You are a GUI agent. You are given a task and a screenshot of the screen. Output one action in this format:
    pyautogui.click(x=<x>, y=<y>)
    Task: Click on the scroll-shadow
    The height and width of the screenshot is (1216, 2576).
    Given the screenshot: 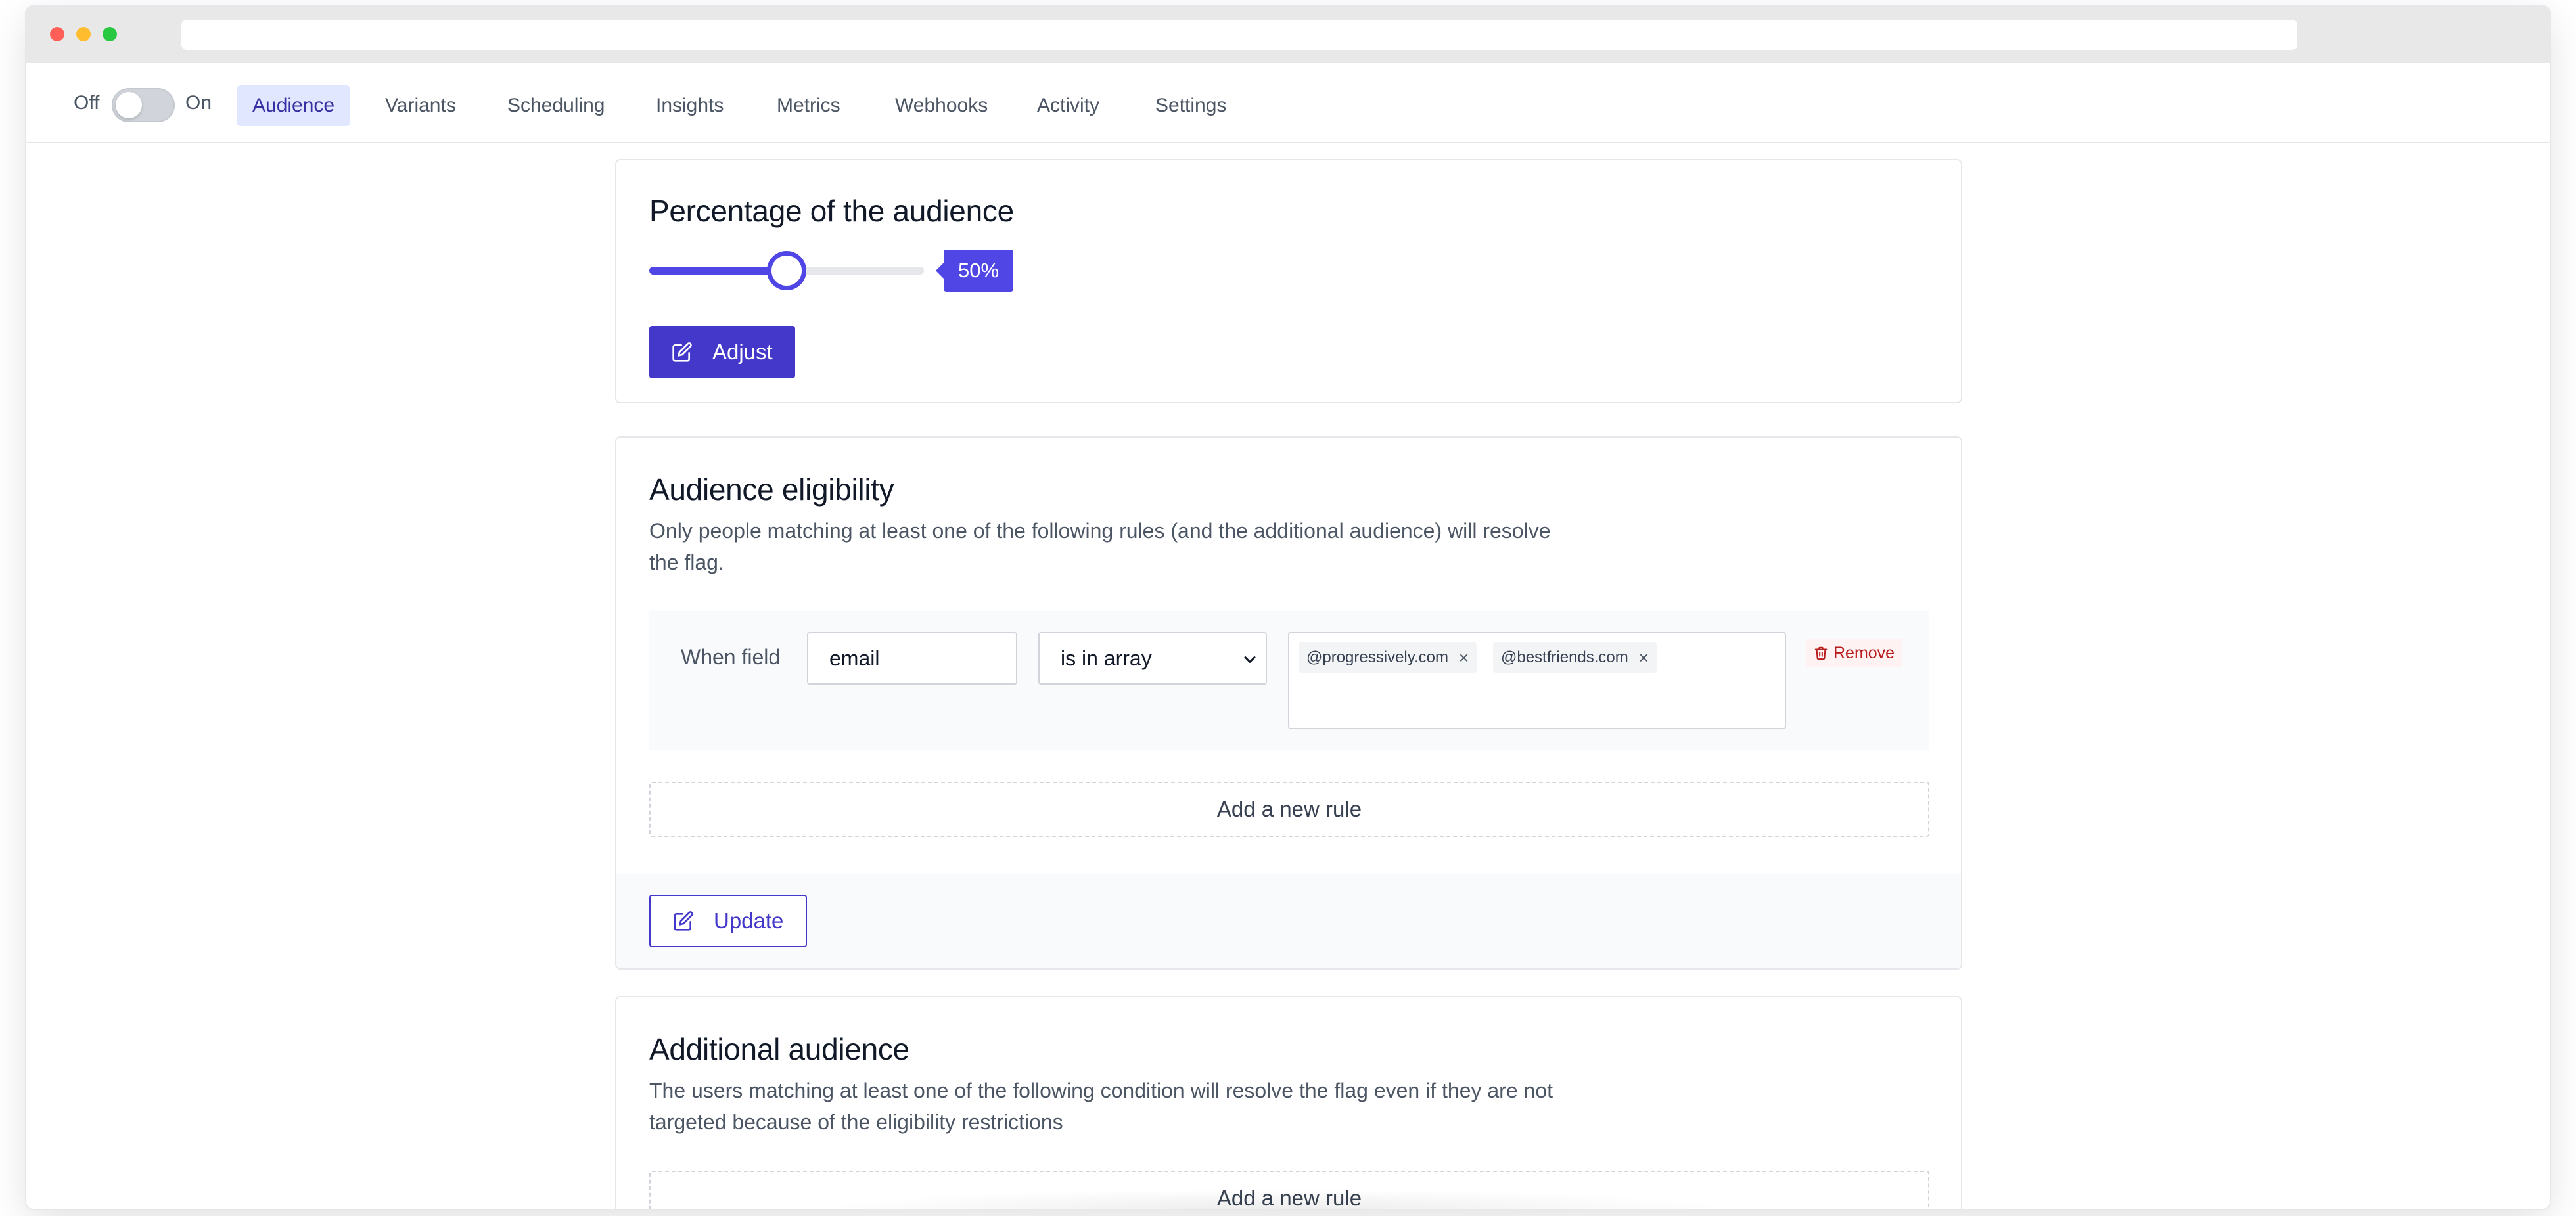 What is the action you would take?
    pyautogui.click(x=1275, y=1199)
    